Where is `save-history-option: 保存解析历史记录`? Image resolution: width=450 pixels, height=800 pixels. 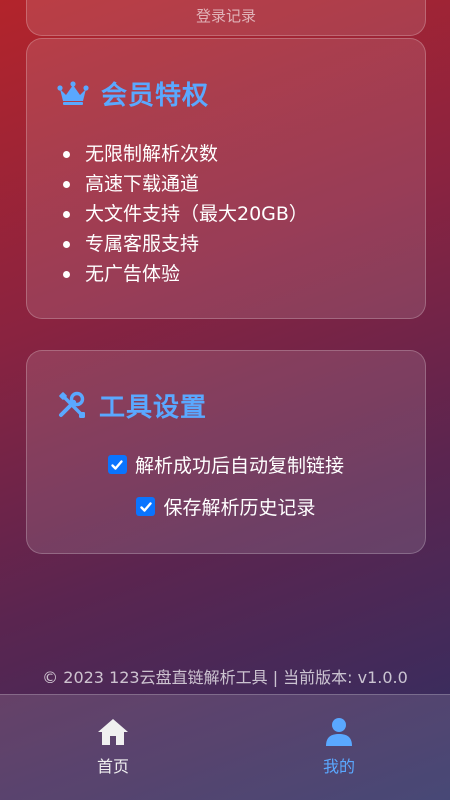 save-history-option: 保存解析历史记录 is located at coordinates (226, 506).